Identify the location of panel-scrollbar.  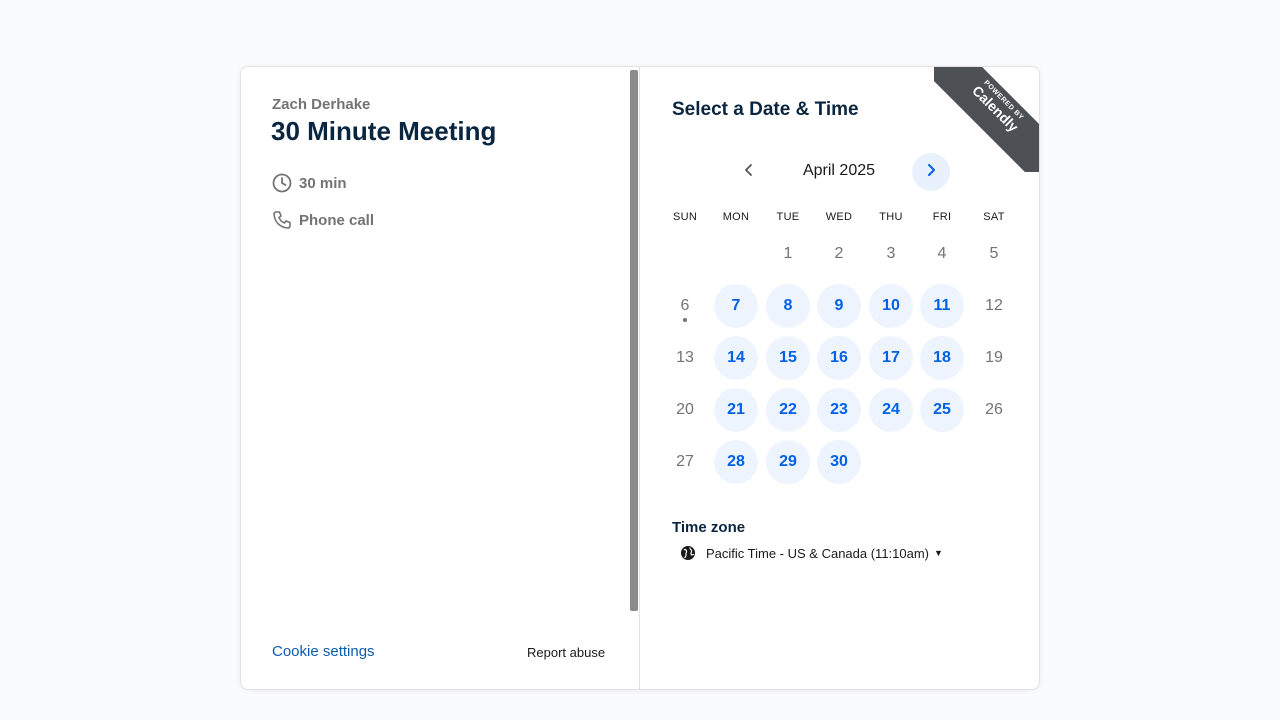
(634, 340).